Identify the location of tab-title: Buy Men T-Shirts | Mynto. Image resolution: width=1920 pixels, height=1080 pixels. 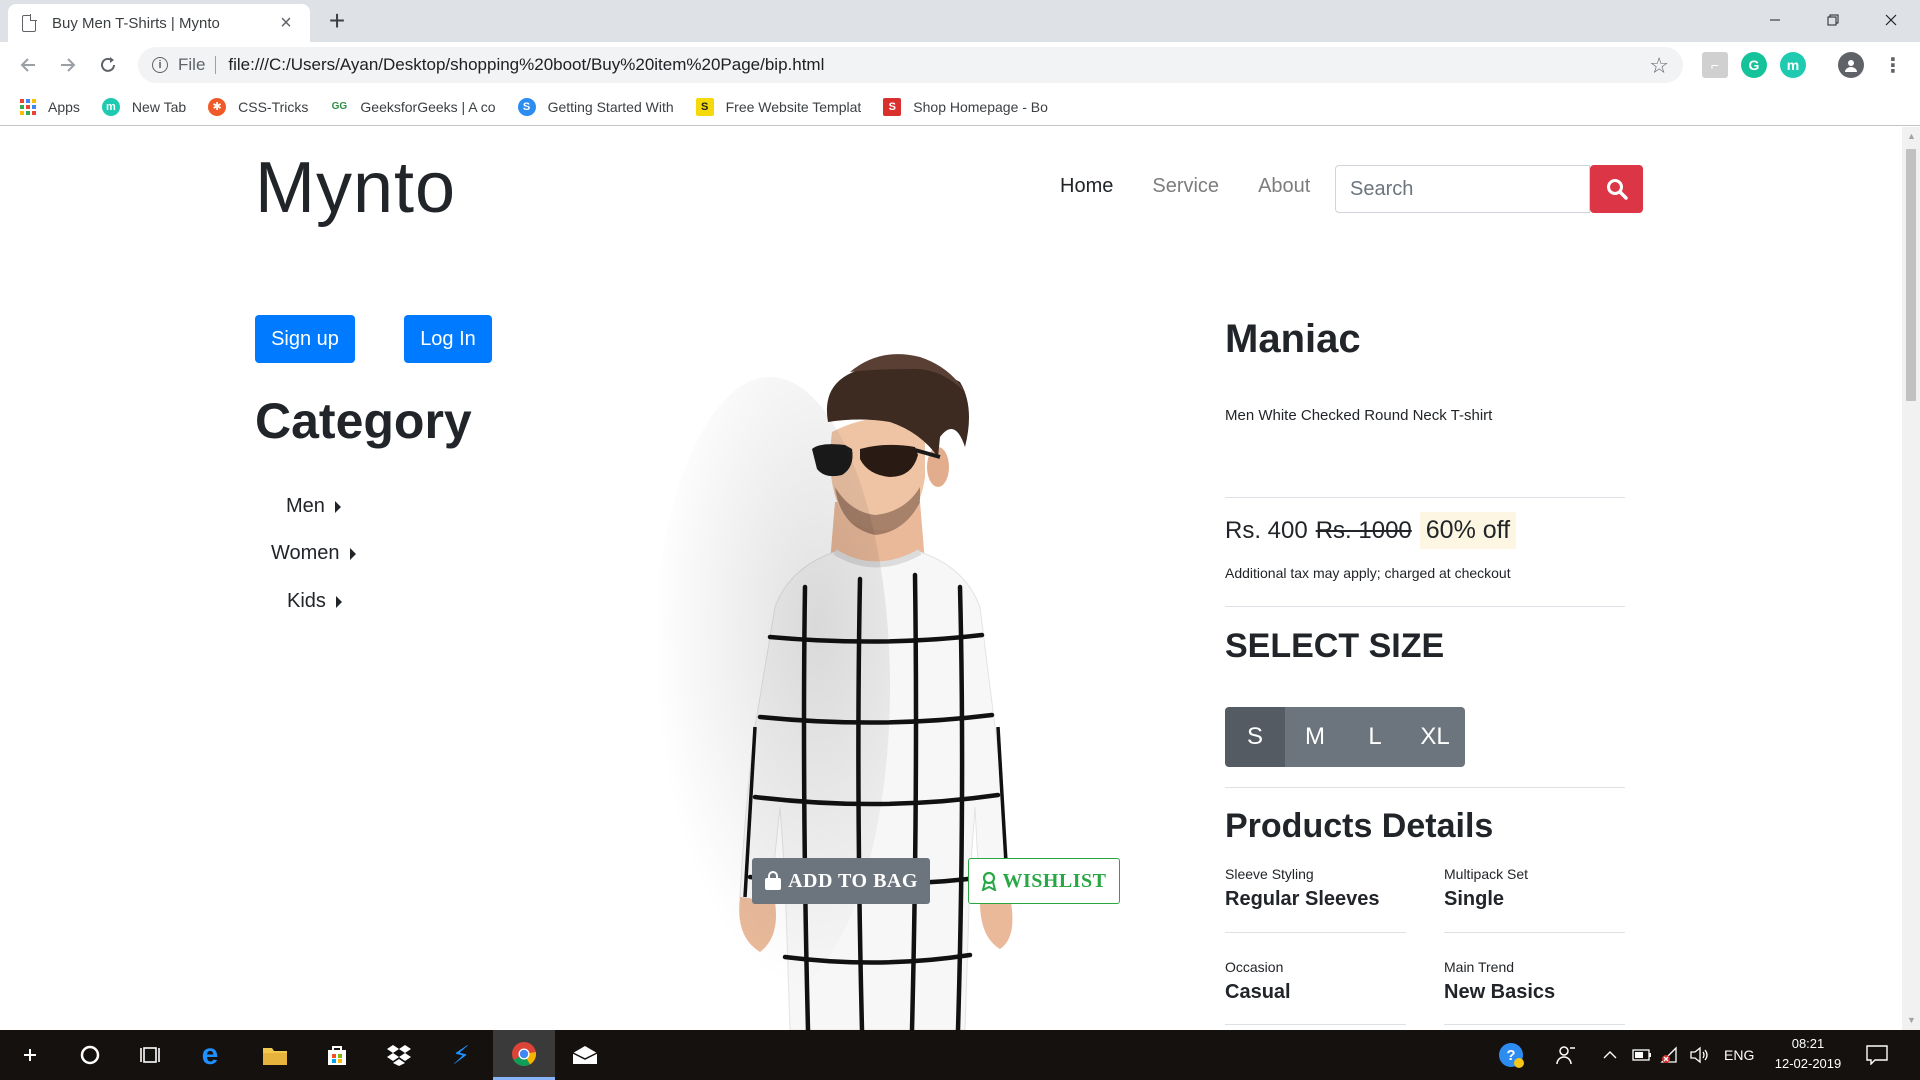
(136, 23).